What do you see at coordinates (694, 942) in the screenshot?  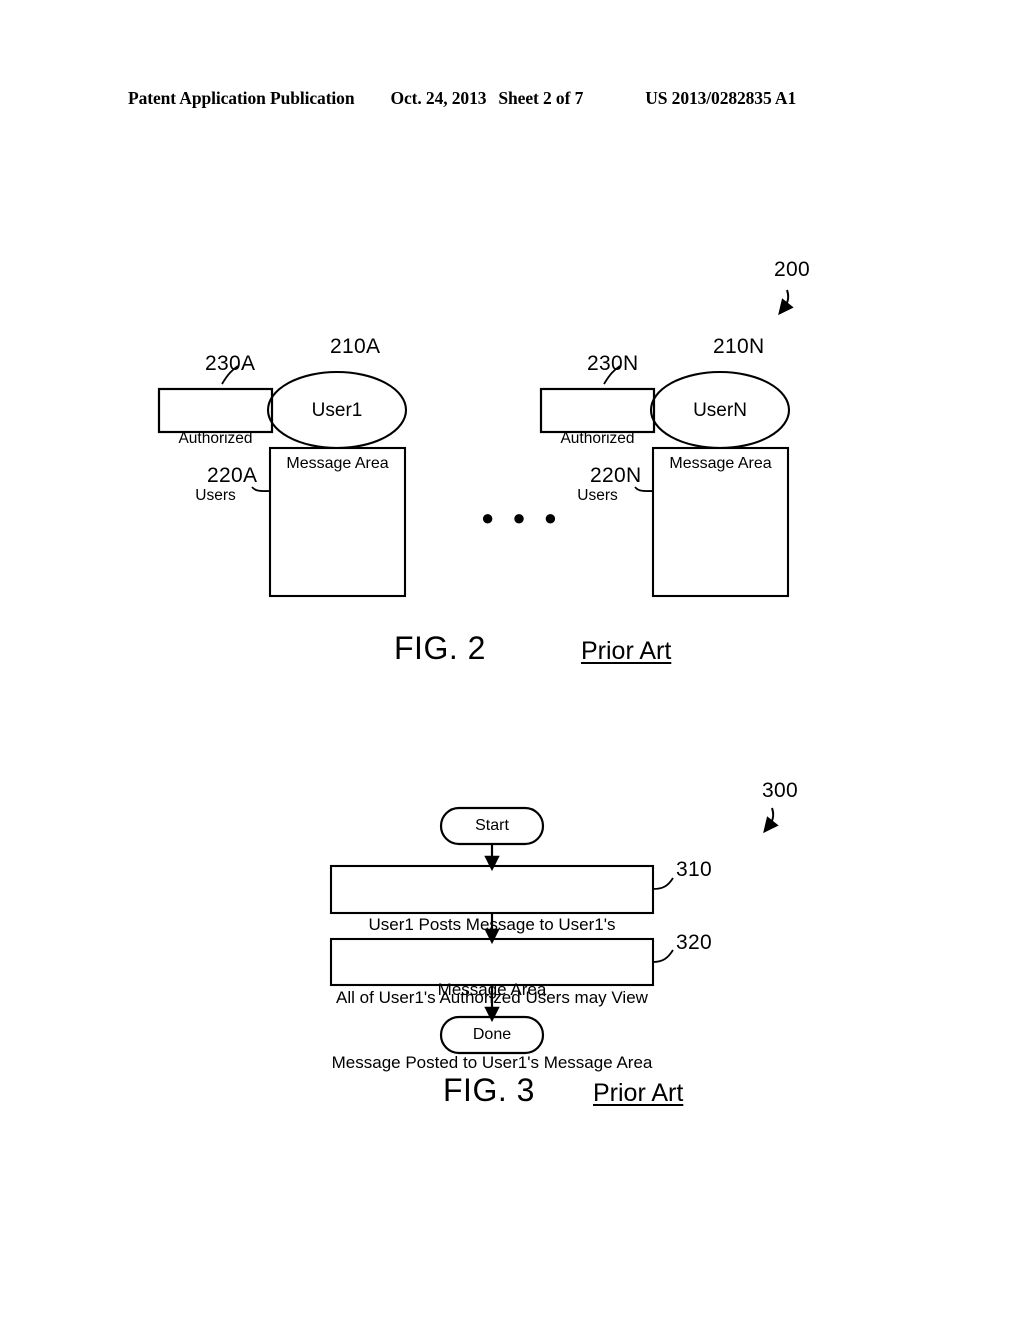 I see `ref-320: 320` at bounding box center [694, 942].